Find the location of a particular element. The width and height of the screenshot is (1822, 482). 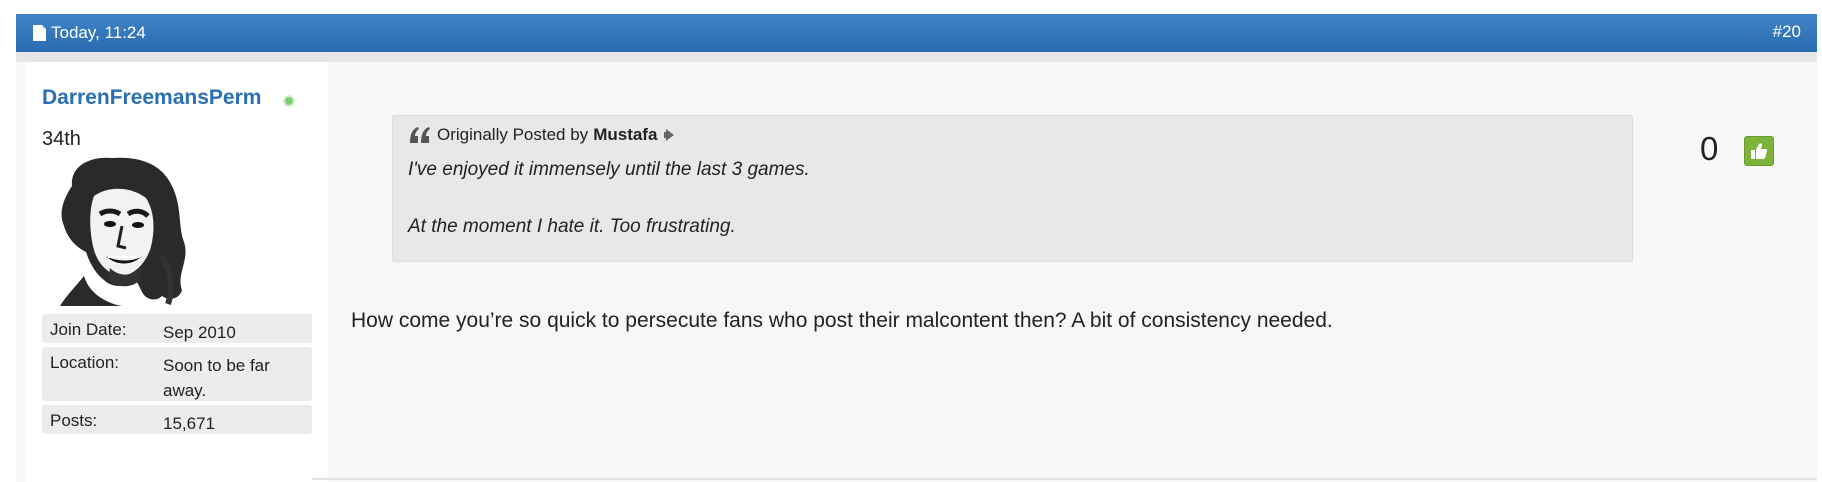

document-icon is located at coordinates (39, 33).